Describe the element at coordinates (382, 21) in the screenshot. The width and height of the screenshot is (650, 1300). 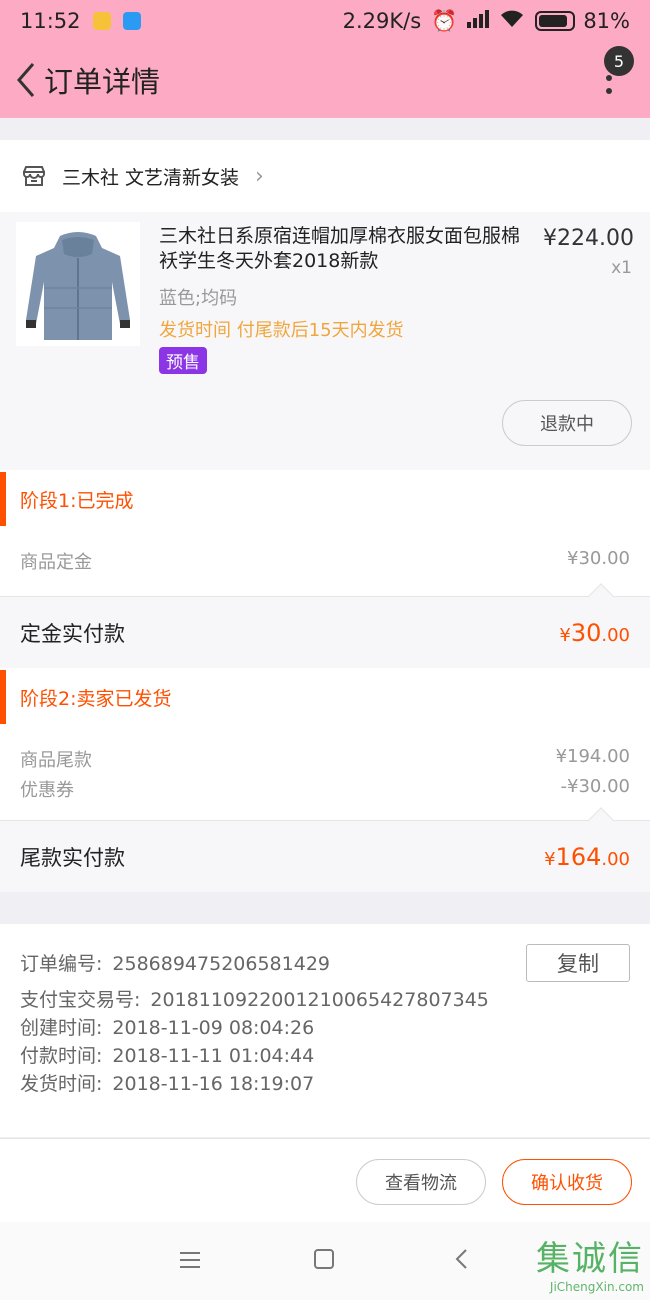
I see `network-speed: 2.29K/s` at that location.